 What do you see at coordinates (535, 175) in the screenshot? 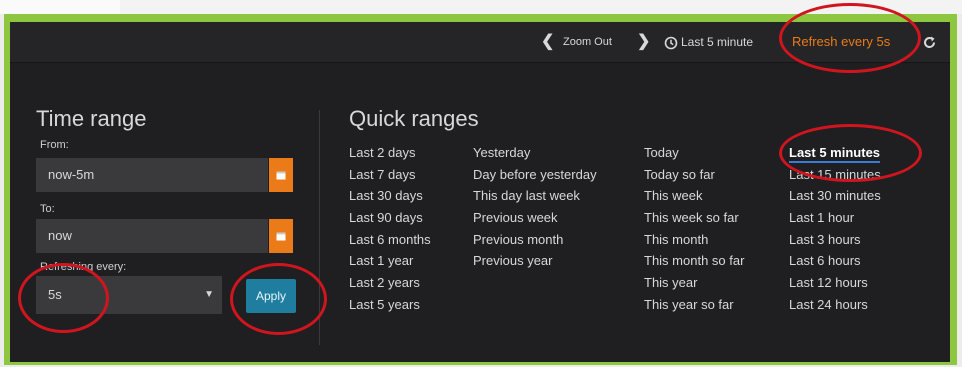
I see `quick-range-item: Day before yesterday` at bounding box center [535, 175].